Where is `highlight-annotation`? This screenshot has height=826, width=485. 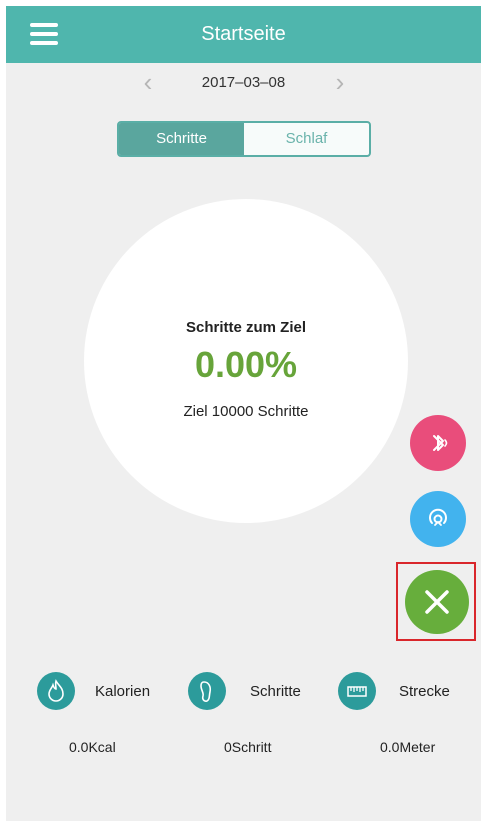
highlight-annotation is located at coordinates (436, 601).